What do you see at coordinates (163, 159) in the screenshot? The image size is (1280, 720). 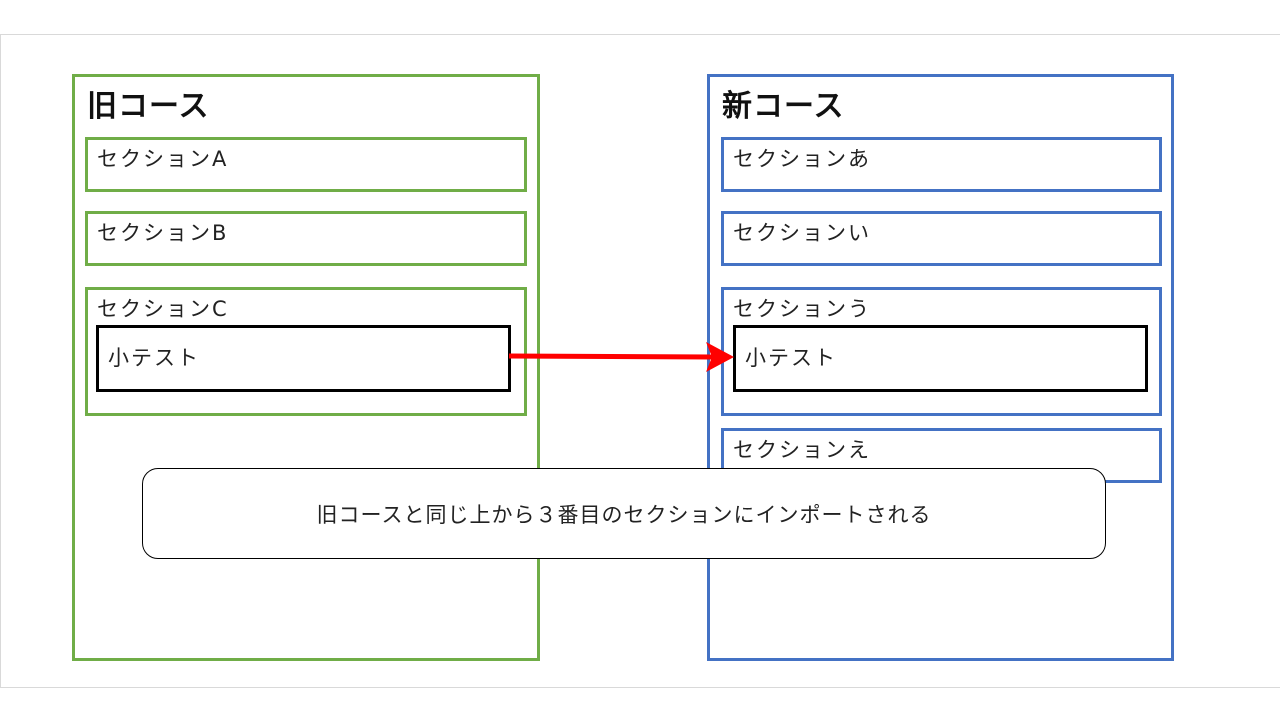 I see `old-section-a-label: セクションA` at bounding box center [163, 159].